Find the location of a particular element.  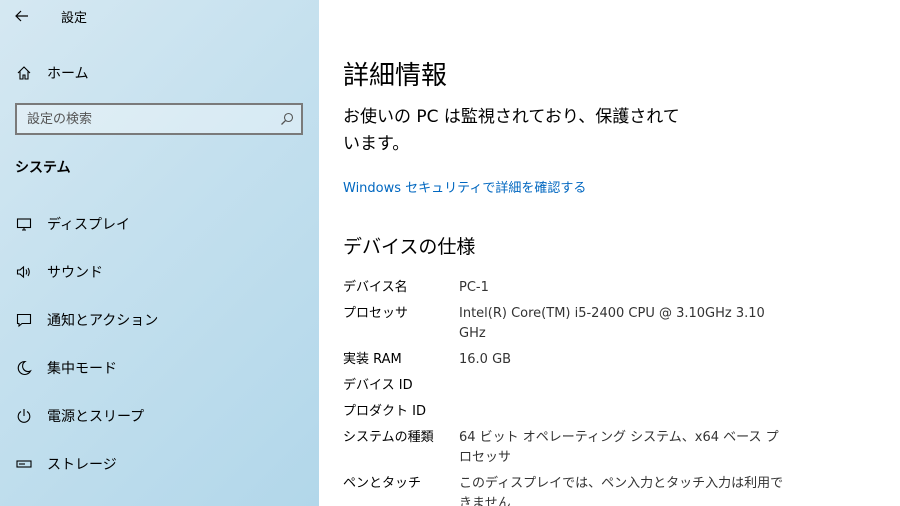

sidebar-item-notifications: 通知とアクション is located at coordinates (159, 320).